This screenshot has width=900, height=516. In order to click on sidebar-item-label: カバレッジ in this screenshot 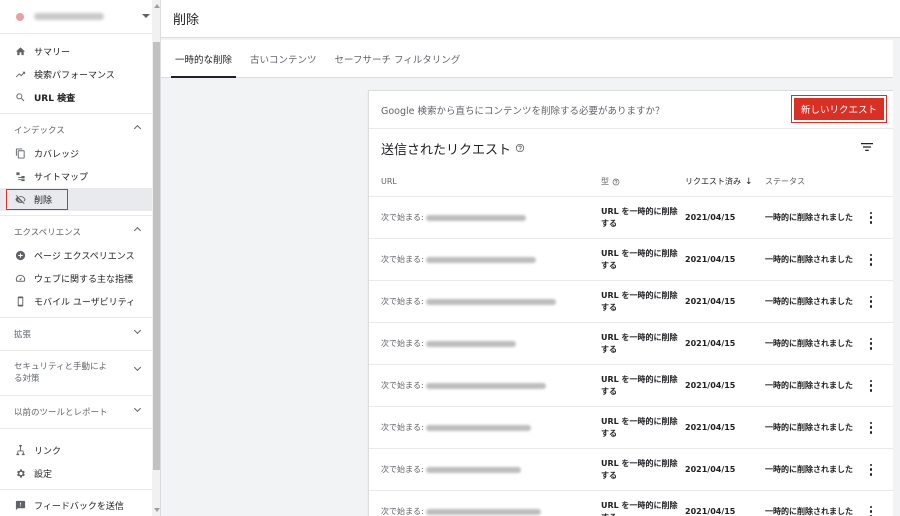, I will do `click(57, 155)`.